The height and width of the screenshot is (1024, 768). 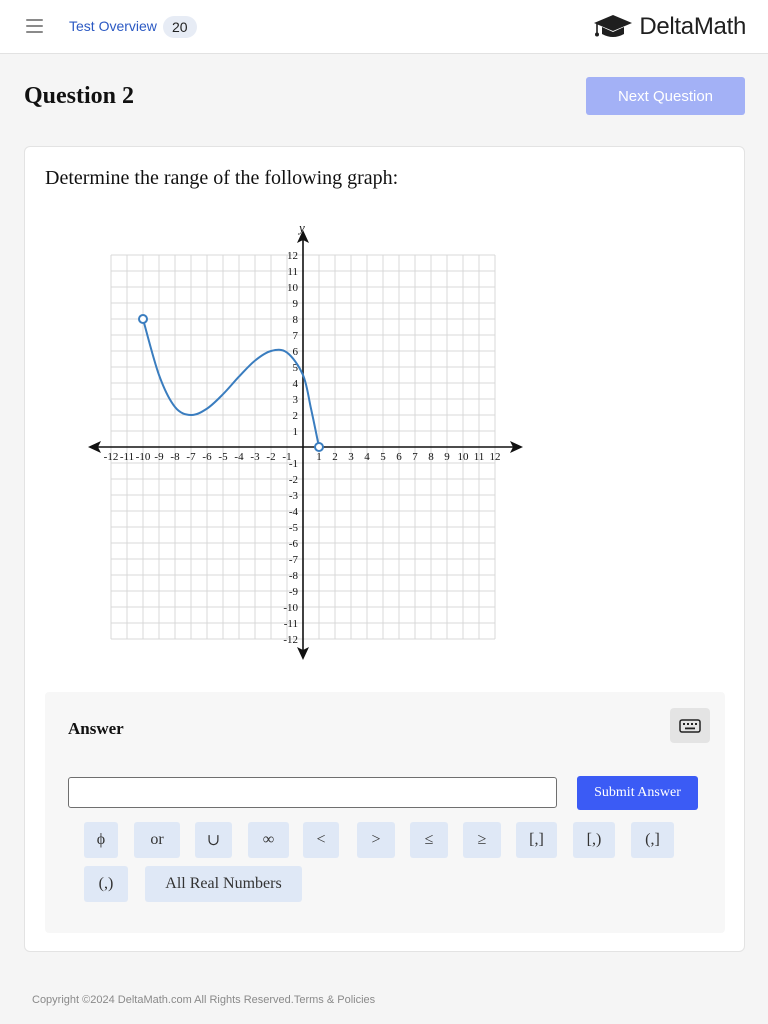 I want to click on y-tick-label: 4, so click(x=296, y=384).